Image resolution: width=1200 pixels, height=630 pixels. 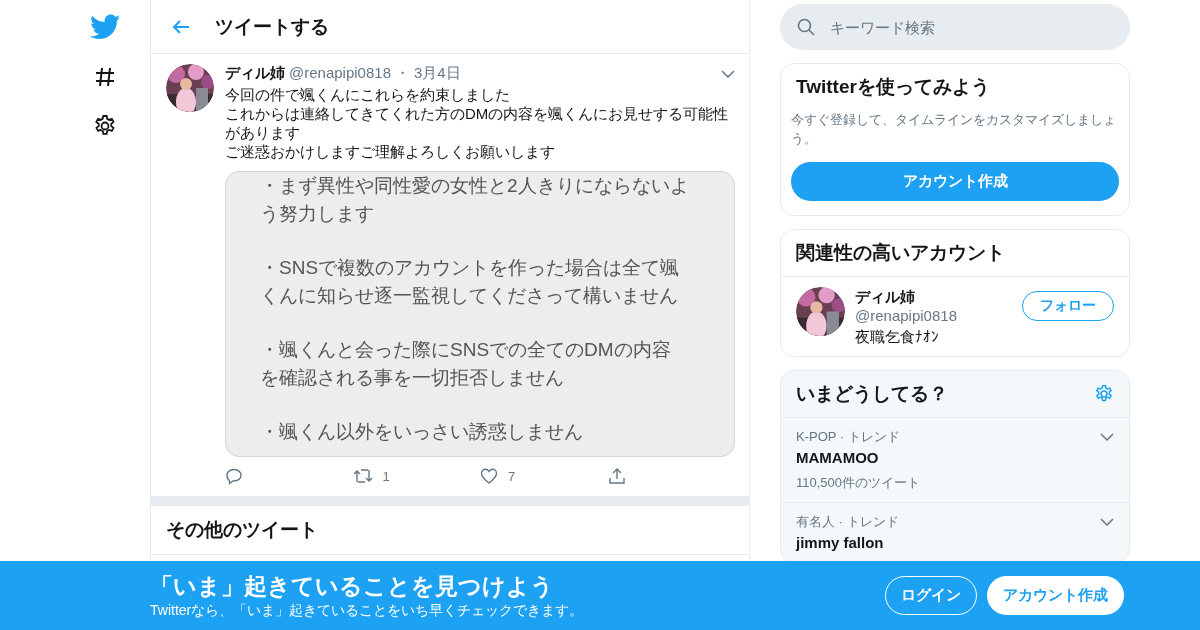 What do you see at coordinates (477, 123) in the screenshot?
I see `tweet-text-line: これからは連絡してきてくれた方のDMの内容を颯くんにお見せする可能性があります` at bounding box center [477, 123].